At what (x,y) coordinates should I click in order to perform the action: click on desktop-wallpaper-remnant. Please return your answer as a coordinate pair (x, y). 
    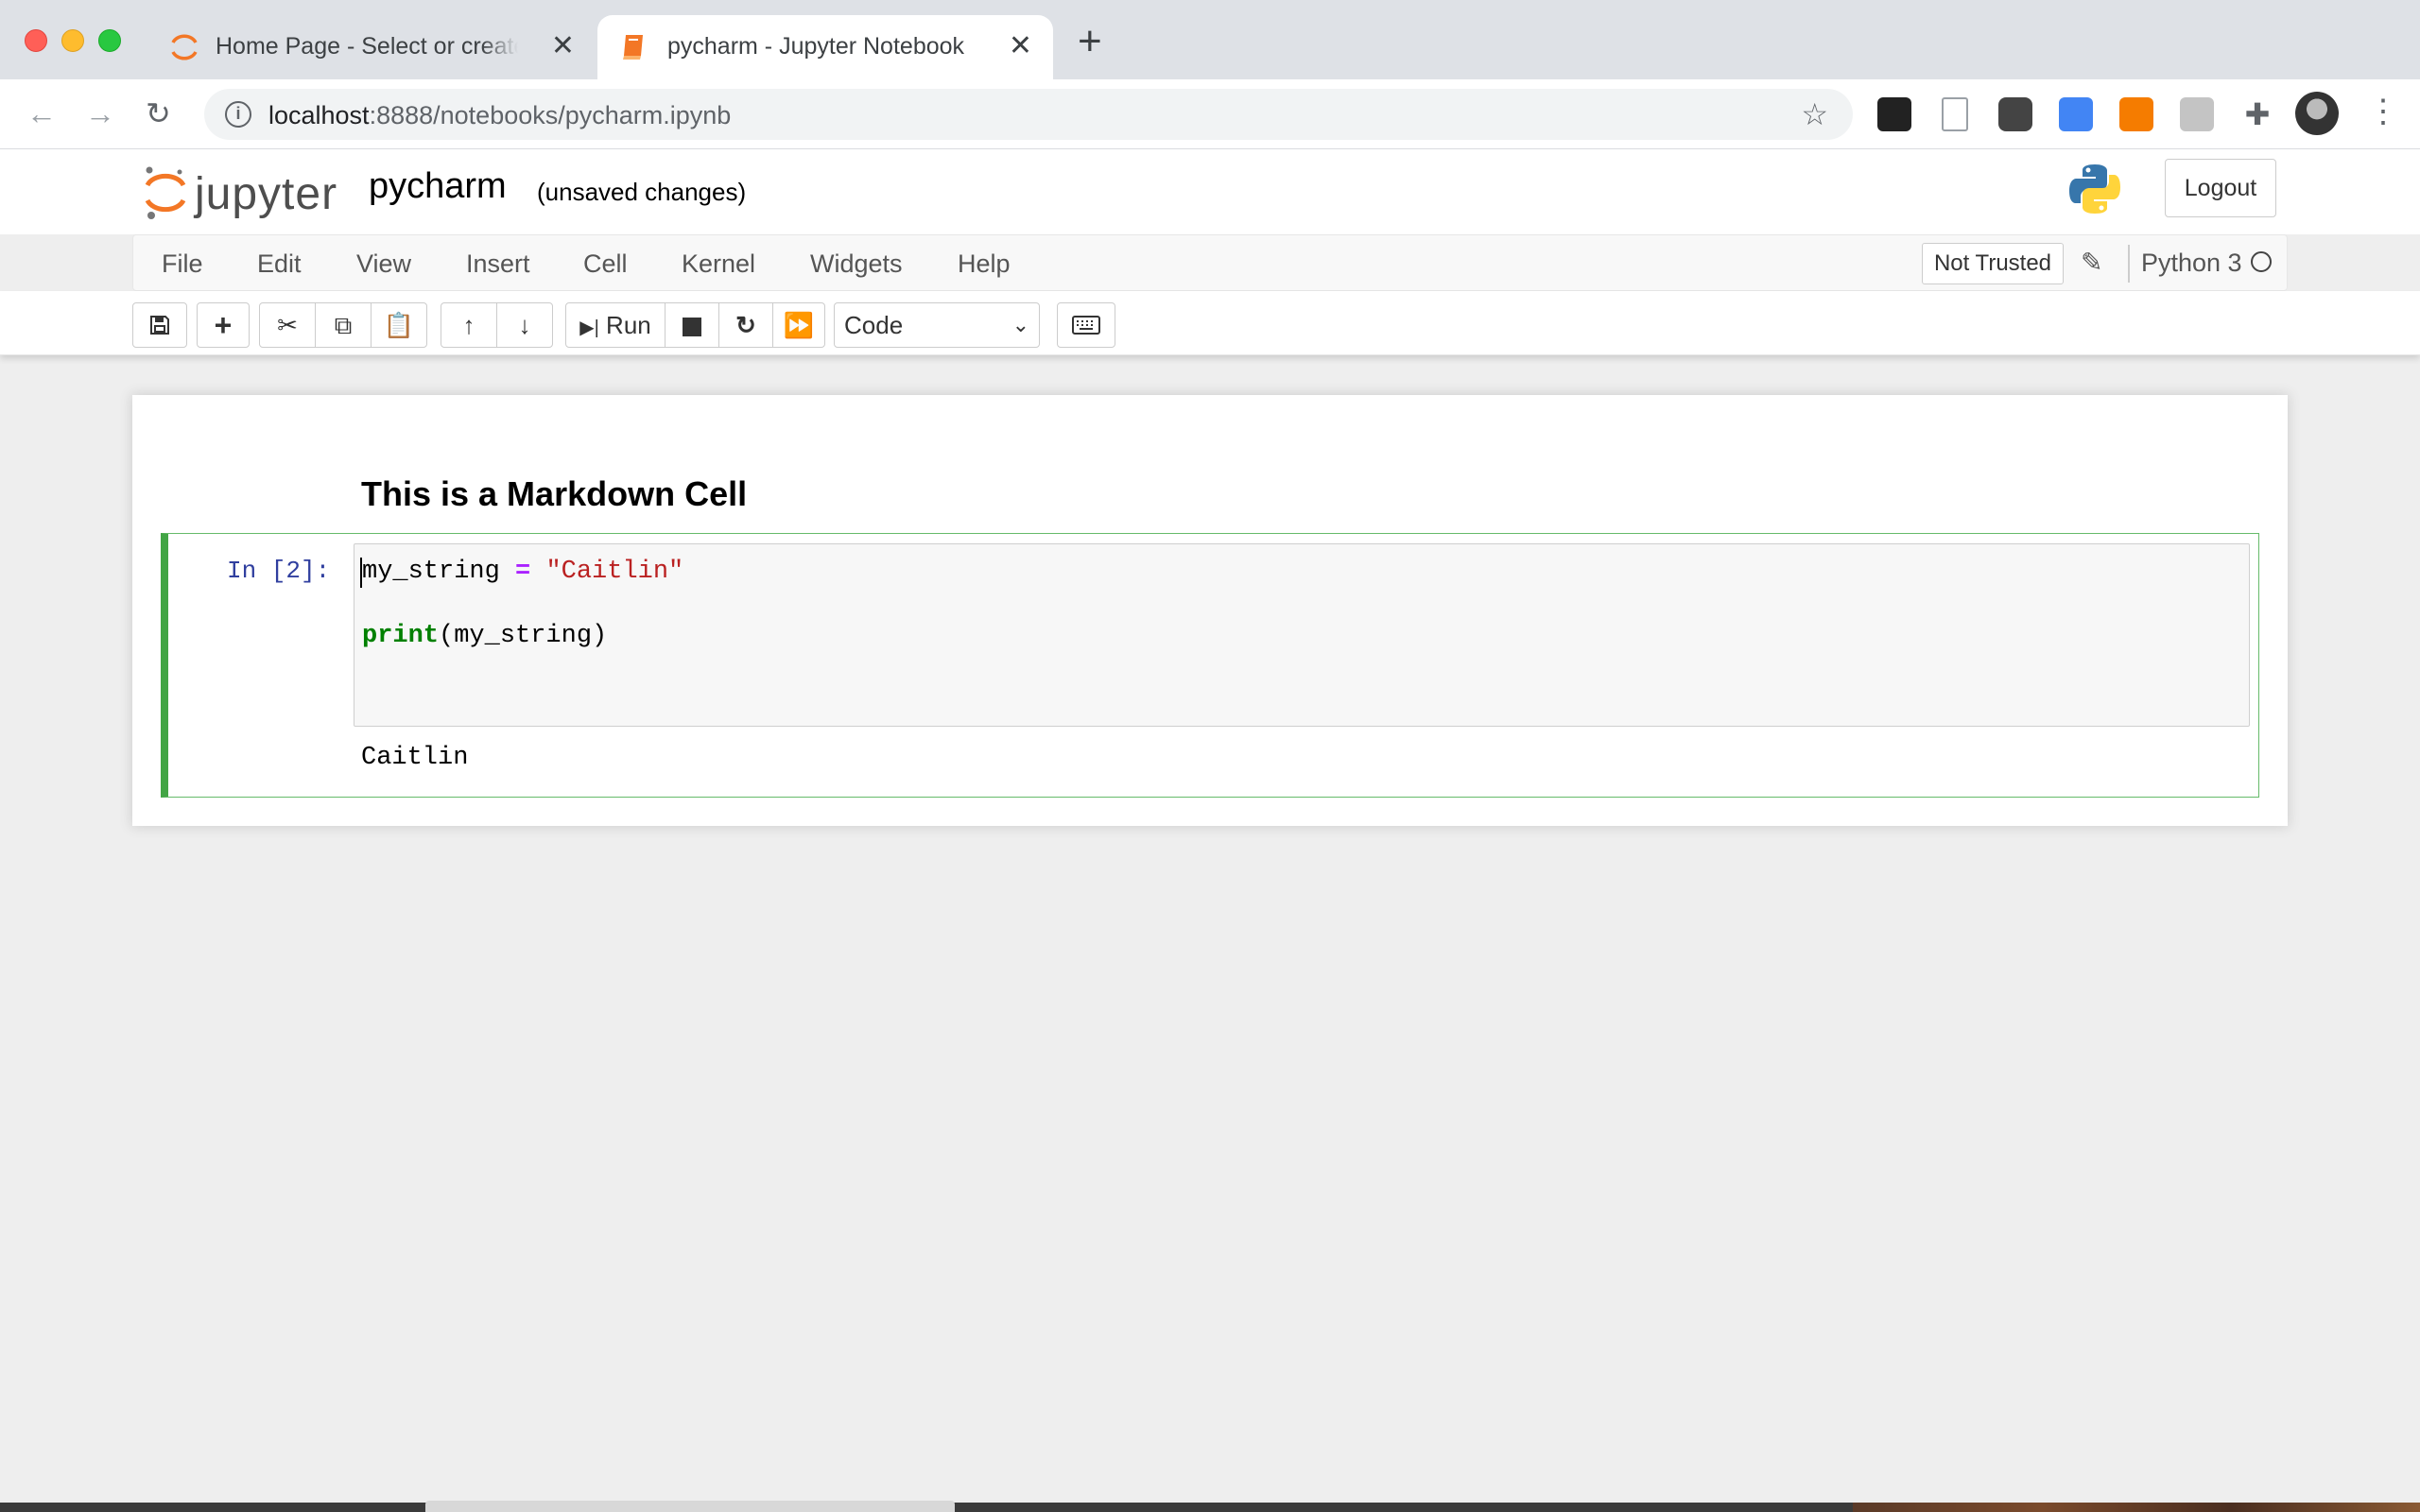
    Looking at the image, I should click on (2136, 1507).